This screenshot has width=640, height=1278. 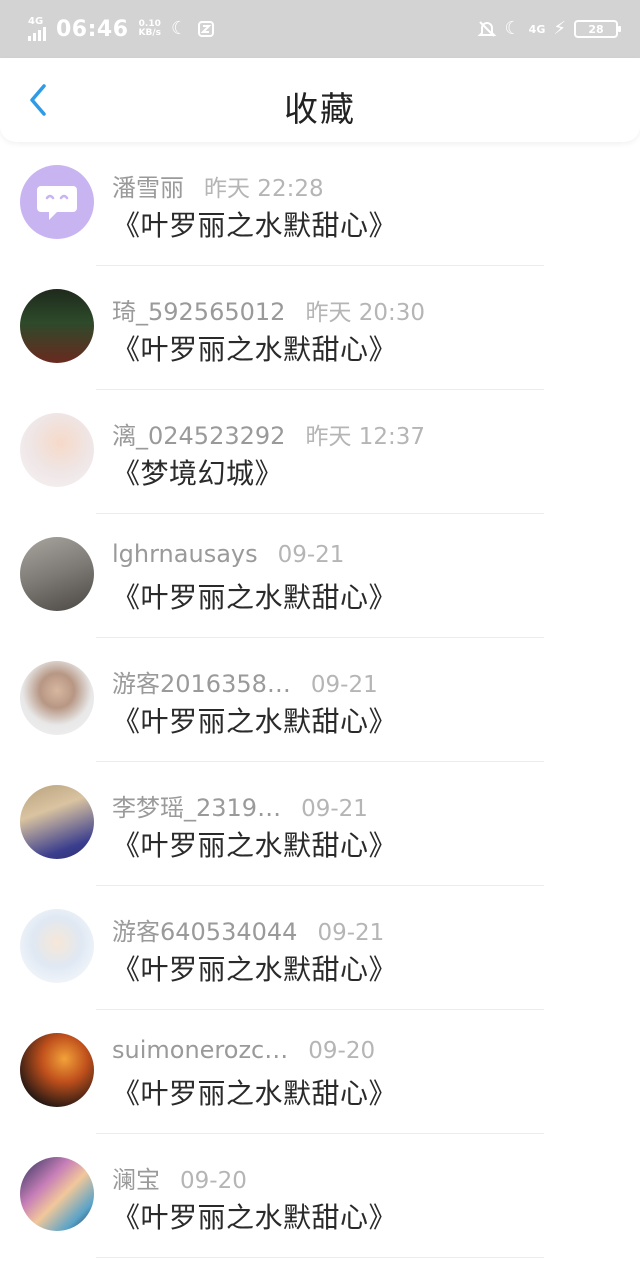 I want to click on mute-bell-icon, so click(x=486, y=29).